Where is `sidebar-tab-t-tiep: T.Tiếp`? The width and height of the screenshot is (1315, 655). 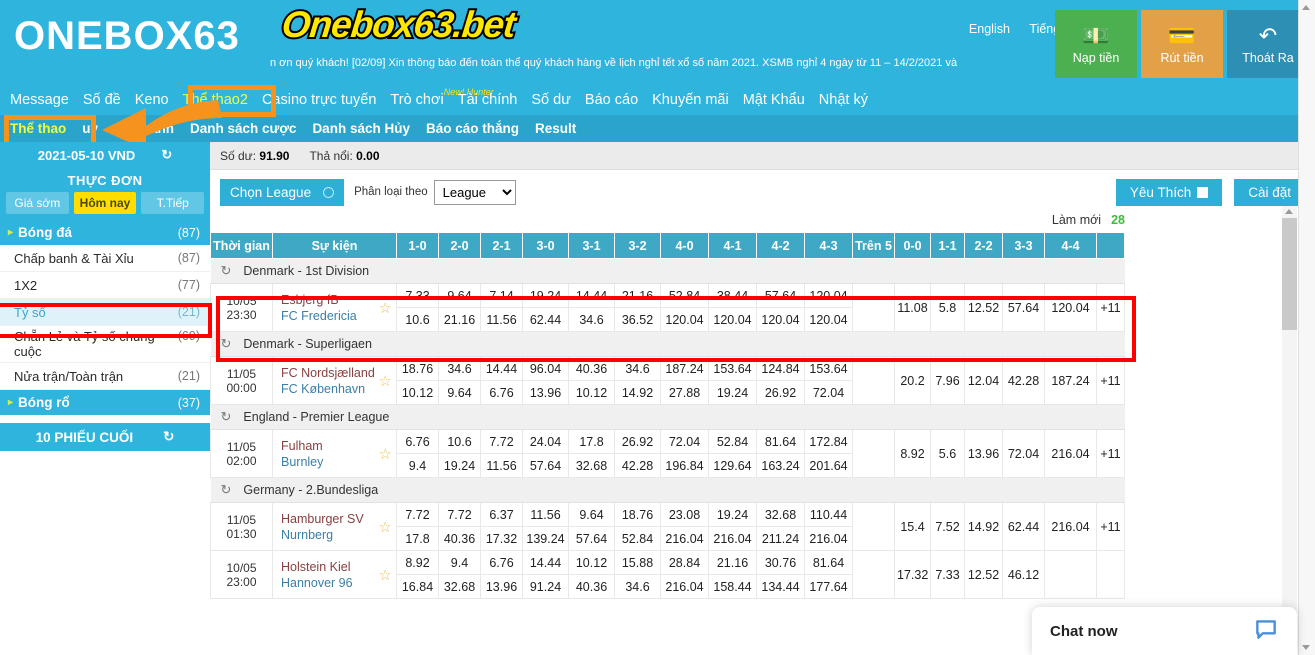
sidebar-tab-t-tiep: T.Tiếp is located at coordinates (173, 203).